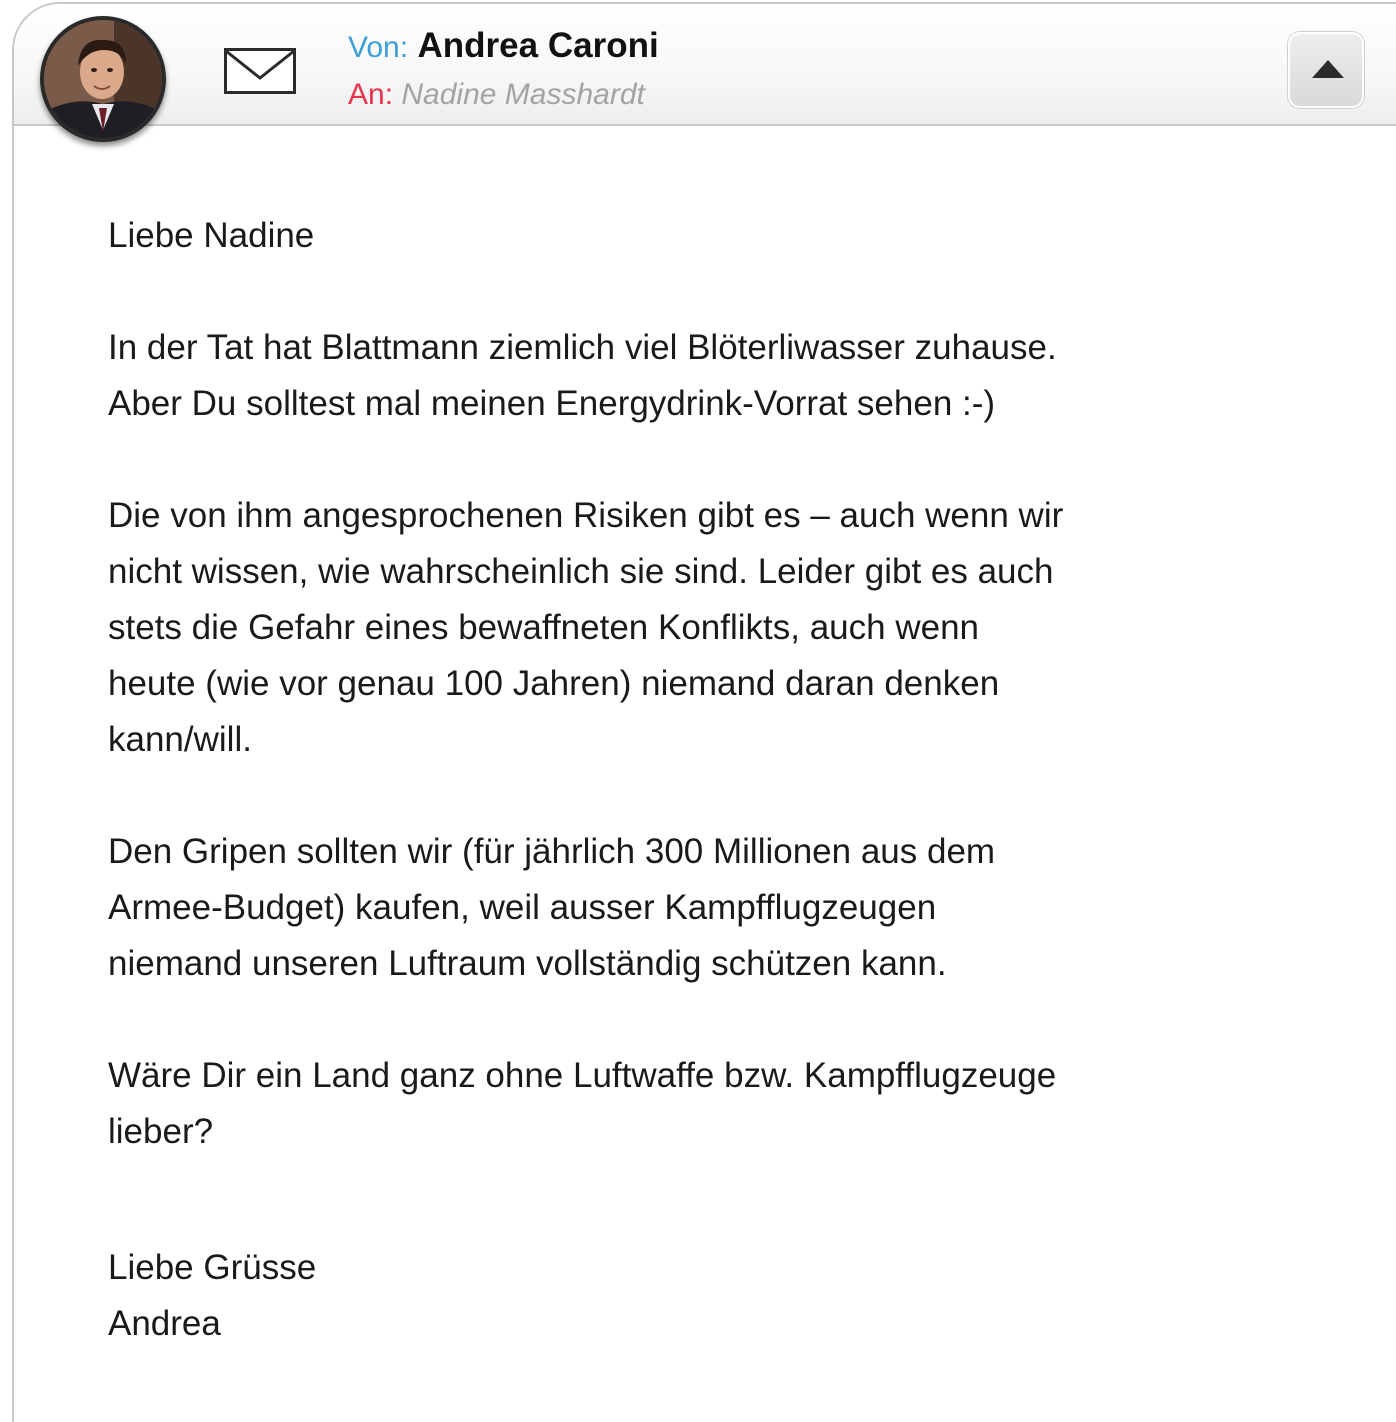 Image resolution: width=1396 pixels, height=1422 pixels. I want to click on recipient-line: An: Nadine Masshardt, so click(496, 95).